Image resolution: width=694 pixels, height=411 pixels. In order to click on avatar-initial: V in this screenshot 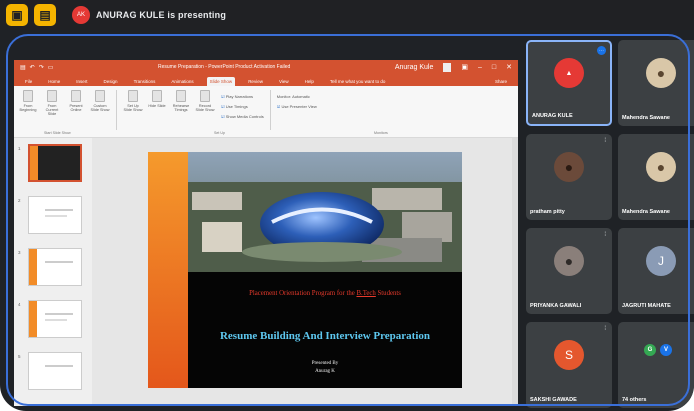, I will do `click(665, 350)`.